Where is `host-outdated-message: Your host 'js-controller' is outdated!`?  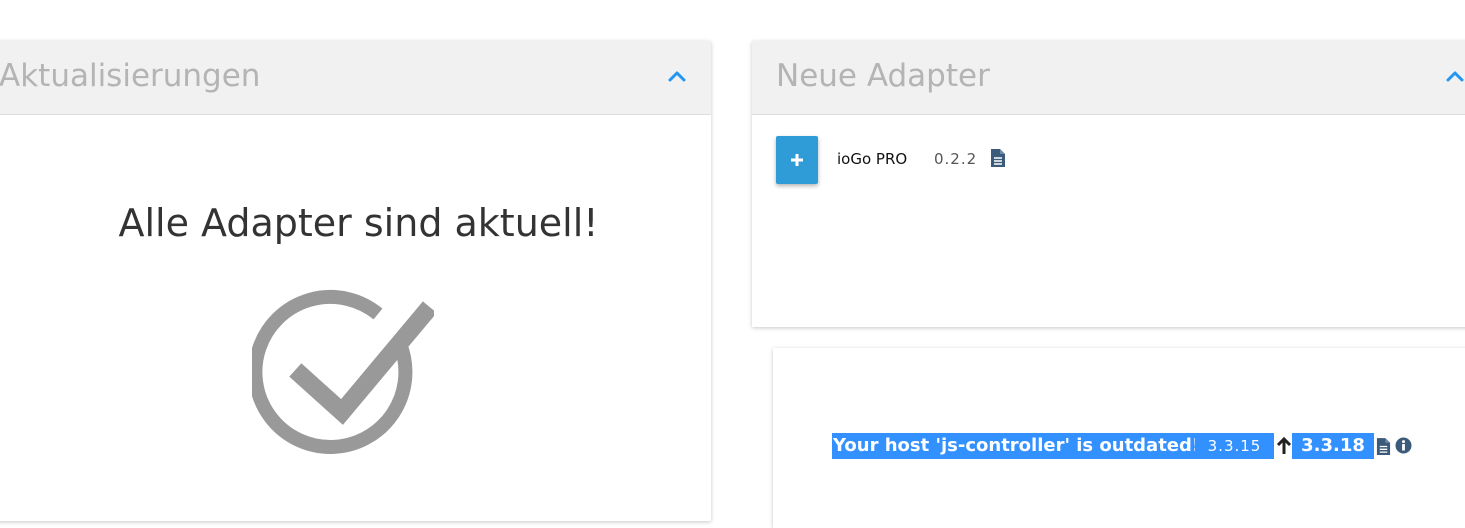 host-outdated-message: Your host 'js-controller' is outdated! is located at coordinates (1017, 446).